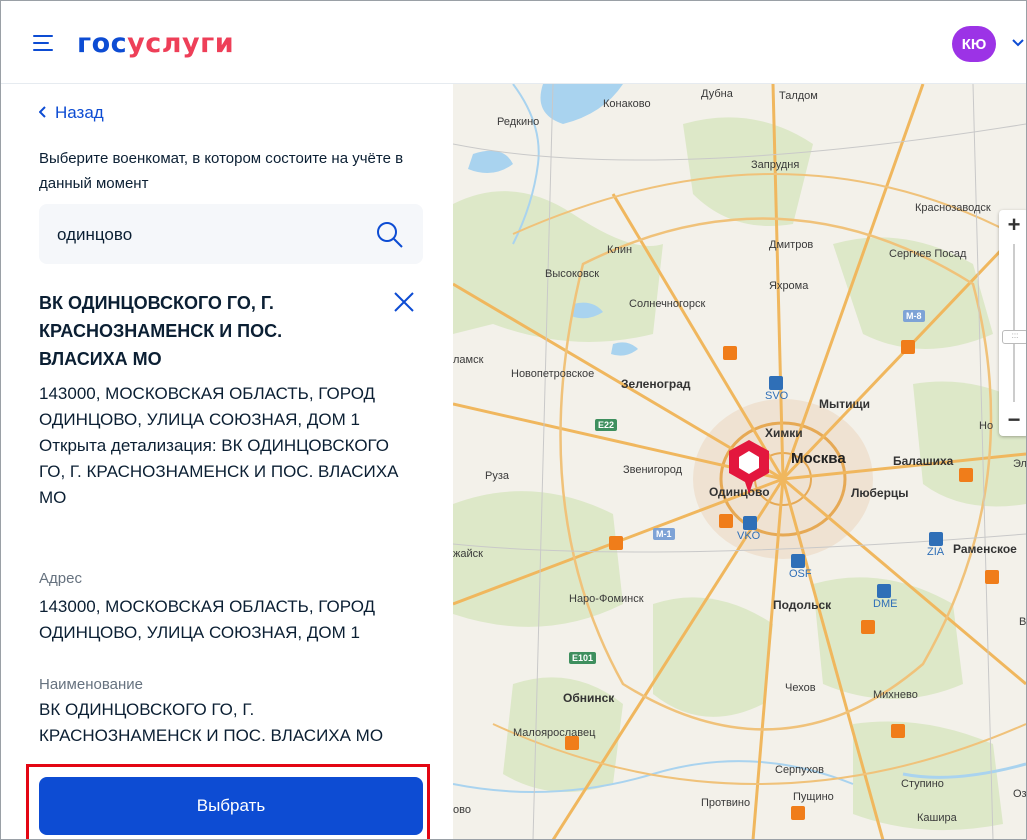 The image size is (1027, 840). Describe the element at coordinates (799, 770) in the screenshot. I see `map-label: Серпухов` at that location.